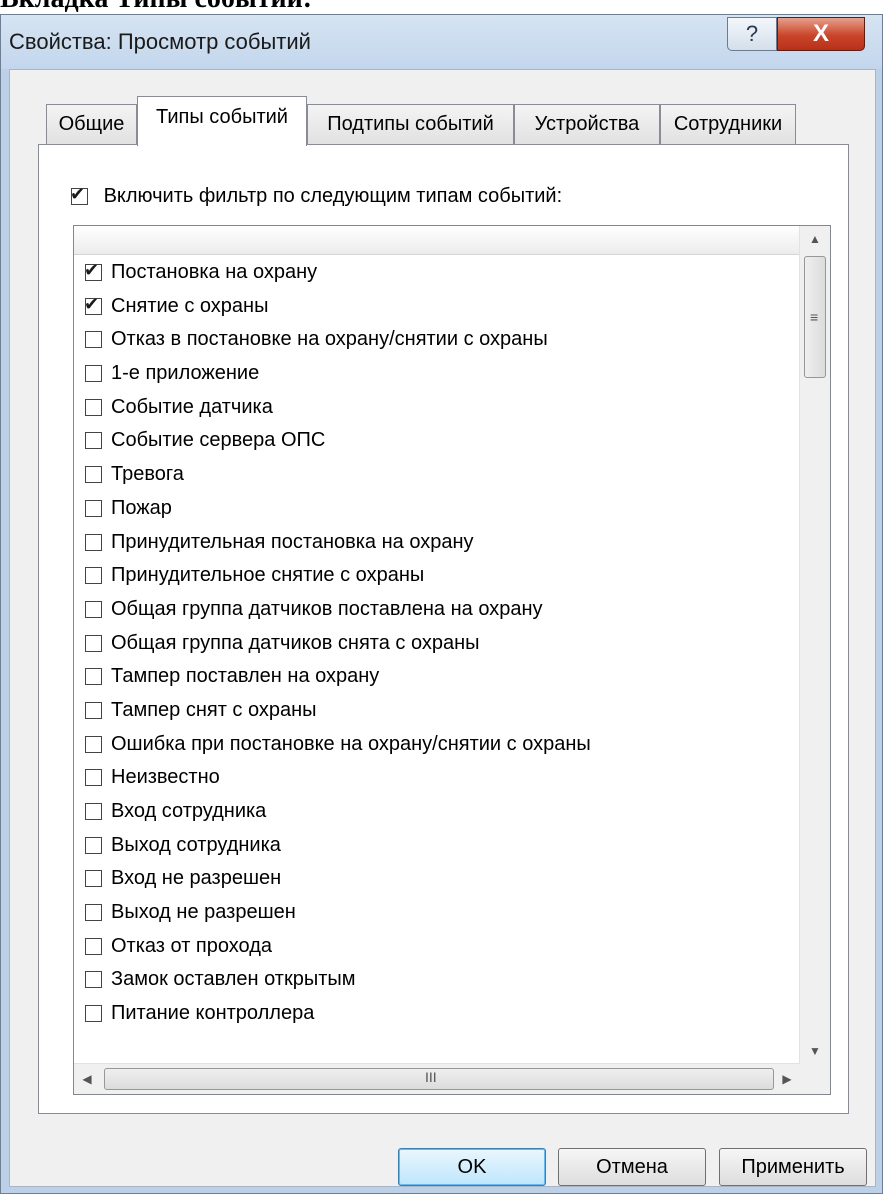 Image resolution: width=885 pixels, height=1196 pixels. I want to click on event-type-item: Замок оставлен открытым, so click(440, 980).